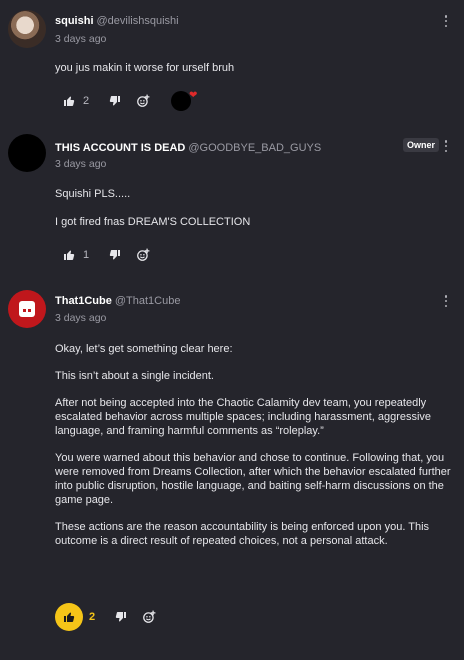 This screenshot has height=660, width=464. Describe the element at coordinates (147, 301) in the screenshot. I see `author-handle: @That1Cube` at that location.